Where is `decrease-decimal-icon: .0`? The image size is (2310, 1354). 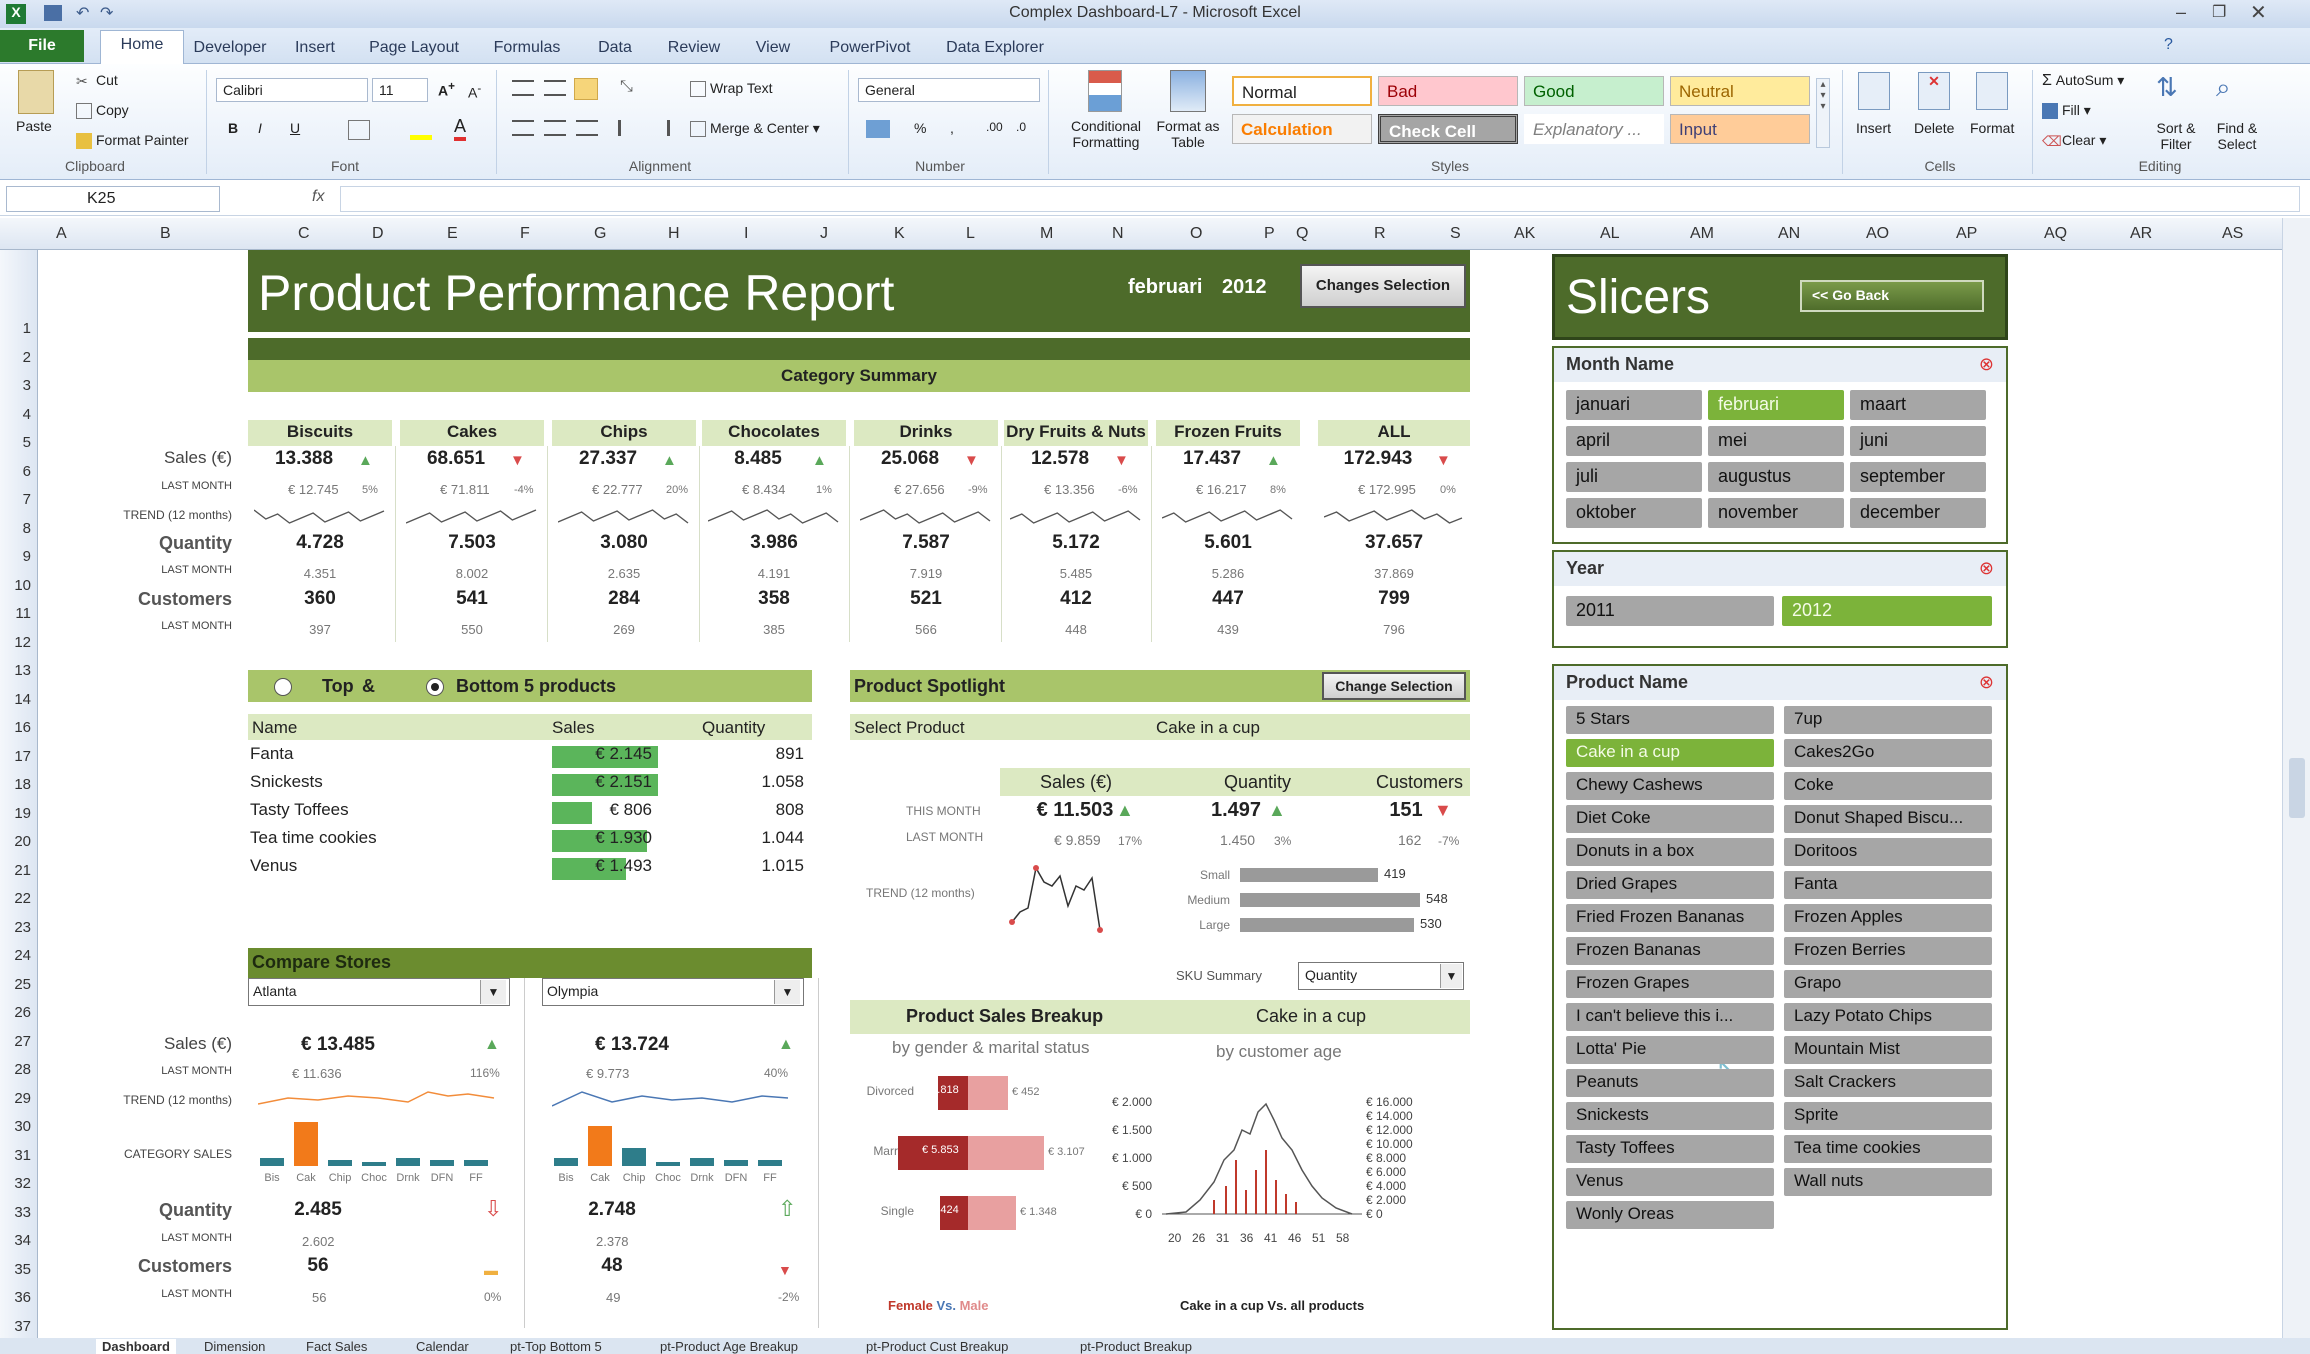
decrease-decimal-icon: .0 is located at coordinates (1021, 127).